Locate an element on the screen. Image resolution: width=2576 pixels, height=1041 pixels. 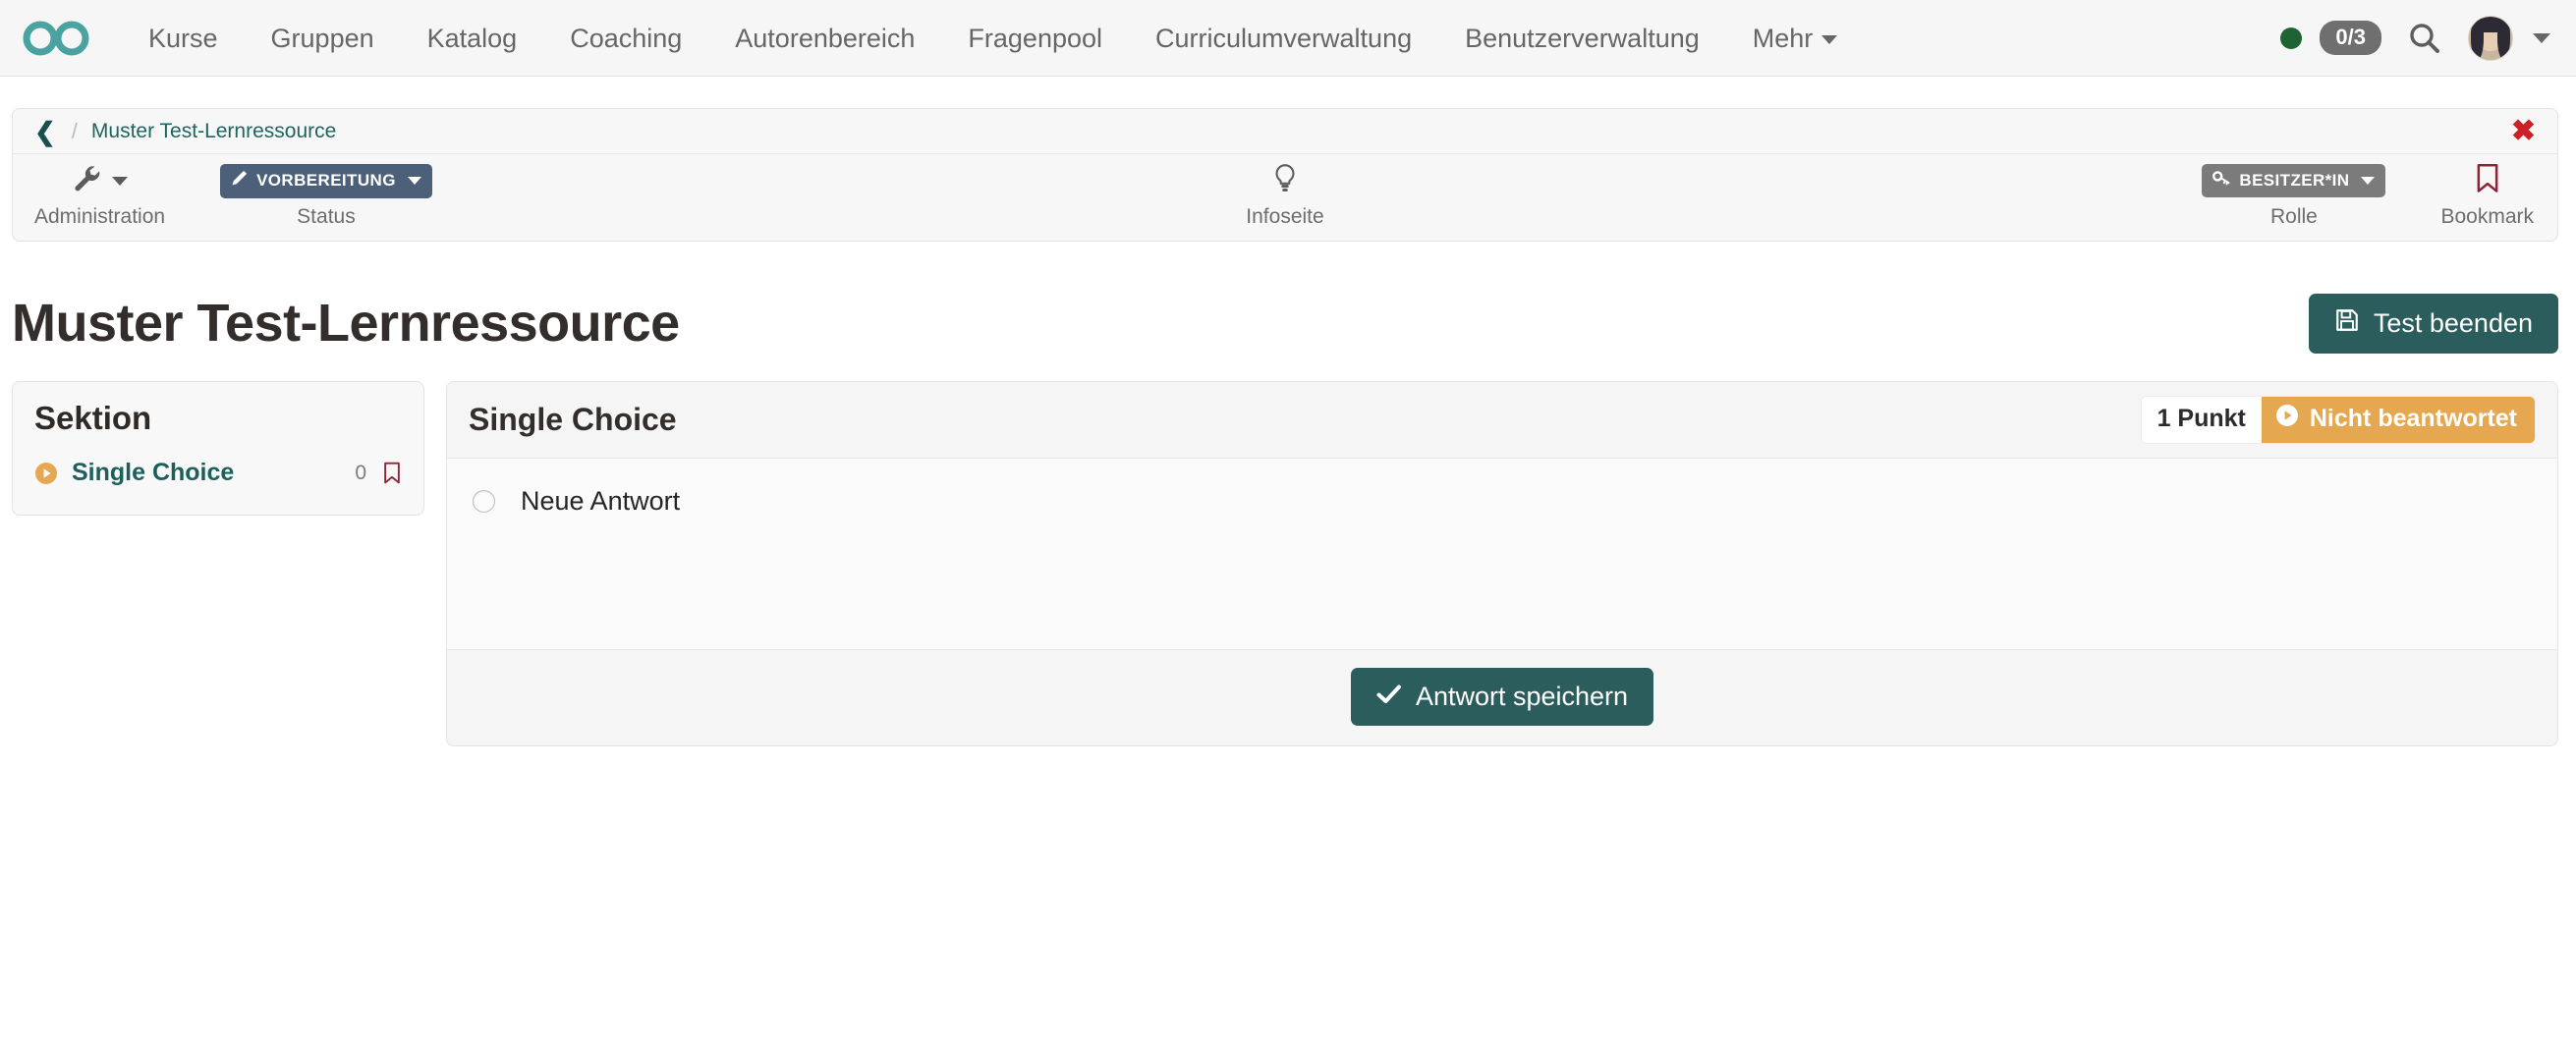
nav-mehr: Mehr is located at coordinates (1795, 38).